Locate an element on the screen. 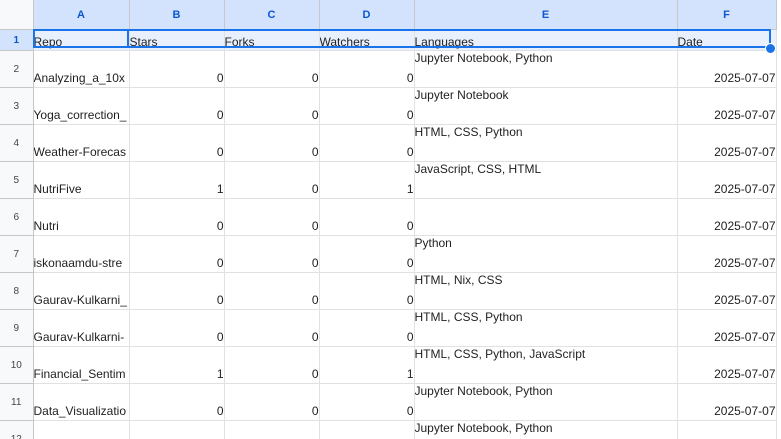  cell-repo: Gaurav-Kulkarni_ is located at coordinates (81, 291).